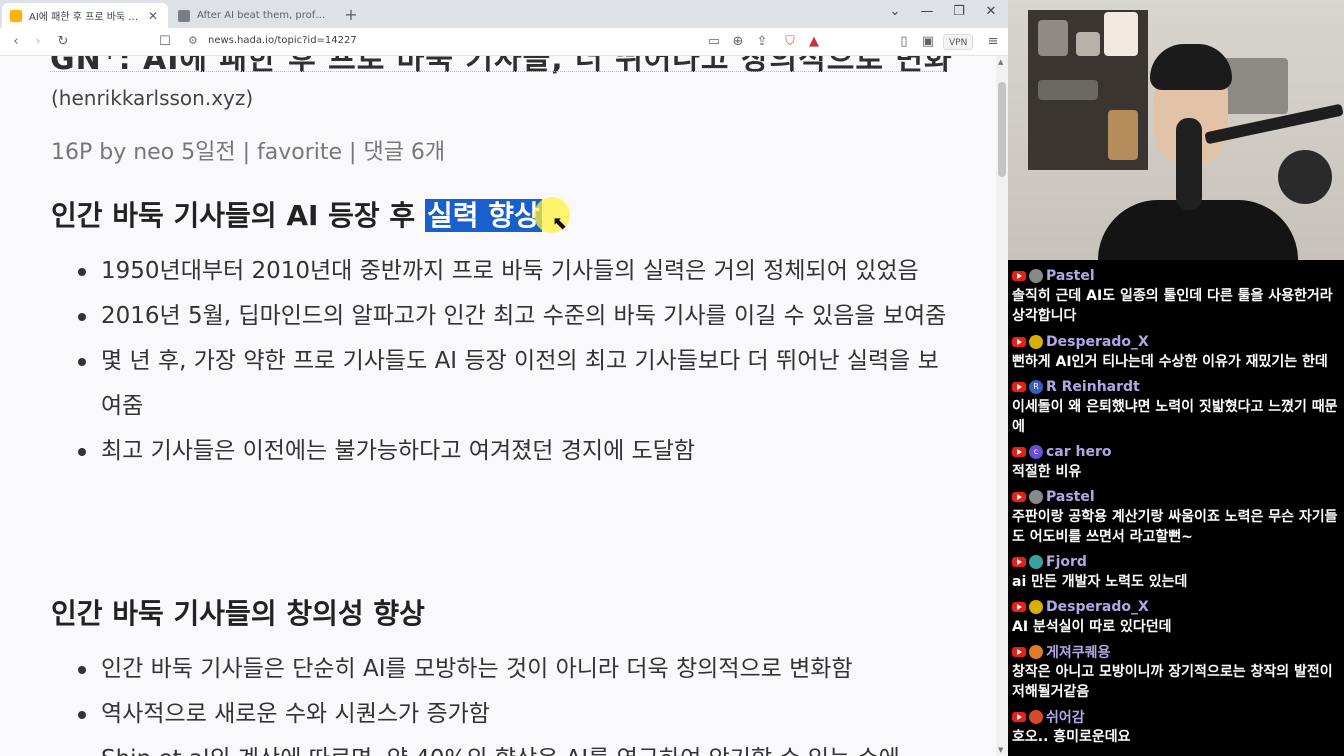 This screenshot has width=1344, height=756. Describe the element at coordinates (1065, 718) in the screenshot. I see `chat-author: 쉬어감` at that location.